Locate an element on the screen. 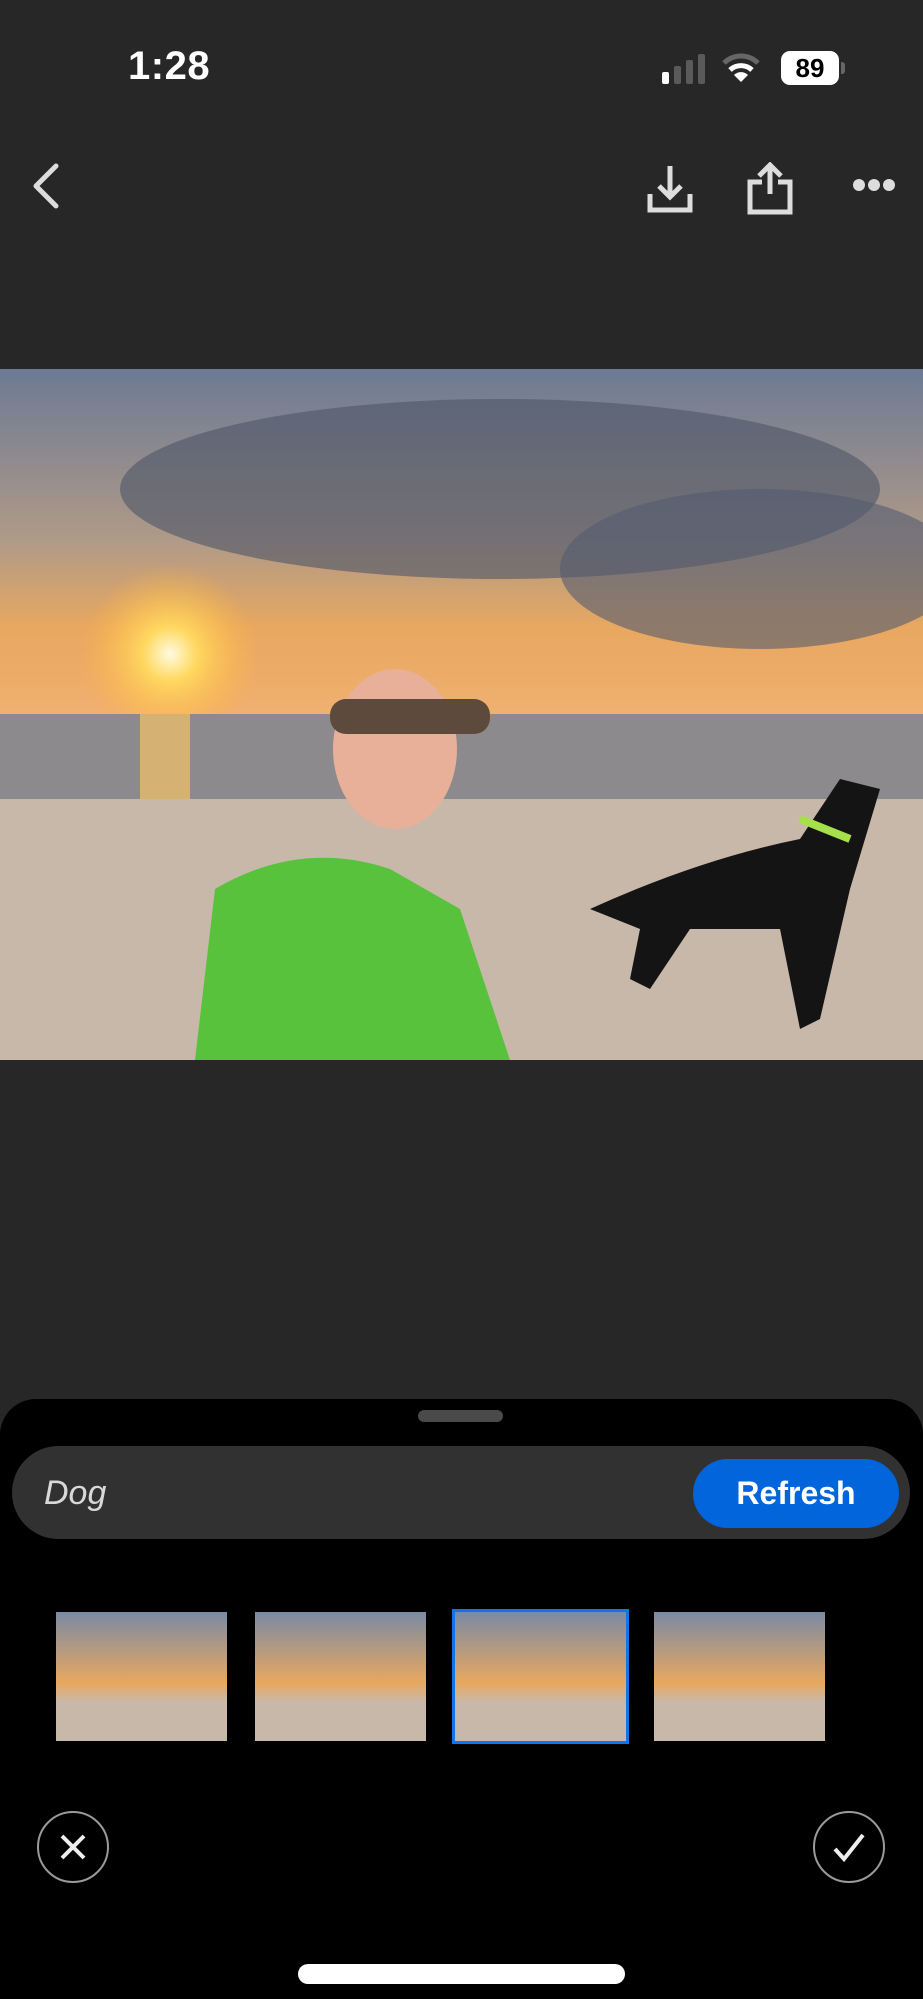 The image size is (923, 1999). battery-icon: 89 is located at coordinates (810, 68).